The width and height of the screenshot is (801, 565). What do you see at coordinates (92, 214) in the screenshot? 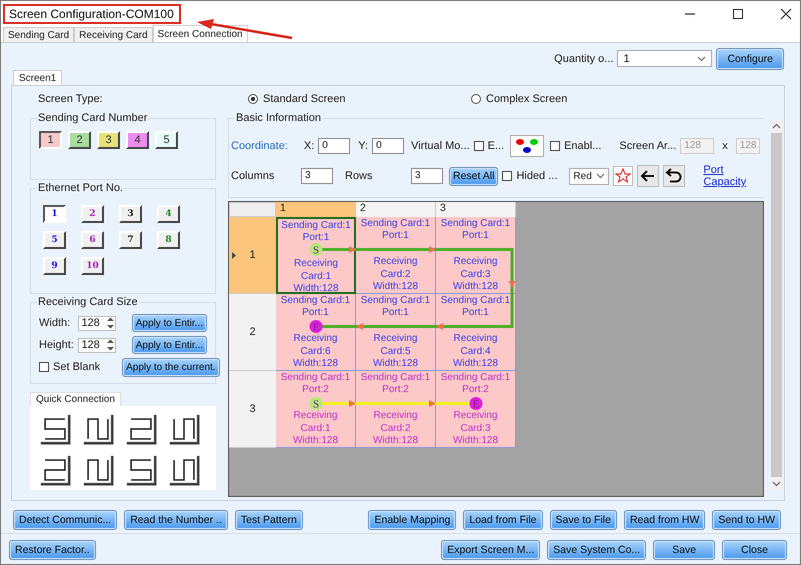
I see `port-button: 2` at bounding box center [92, 214].